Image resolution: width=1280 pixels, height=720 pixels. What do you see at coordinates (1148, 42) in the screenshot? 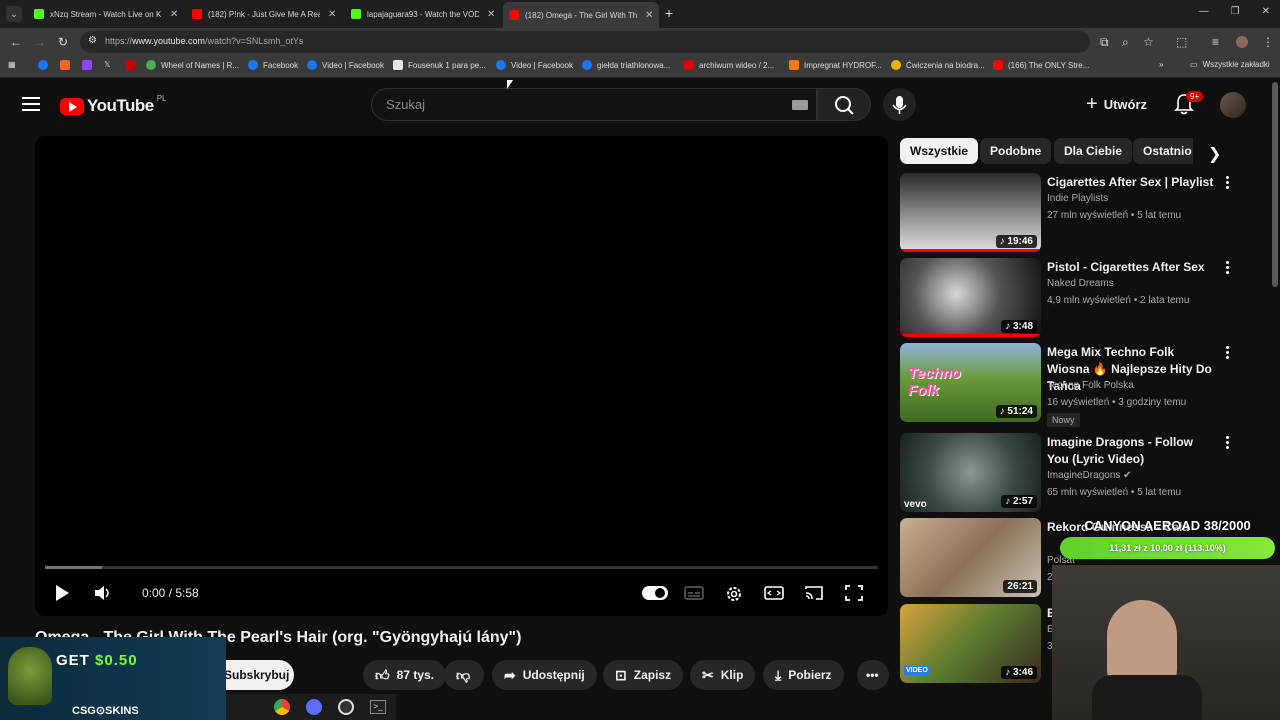
I see `bookmark-star-icon: ☆` at bounding box center [1148, 42].